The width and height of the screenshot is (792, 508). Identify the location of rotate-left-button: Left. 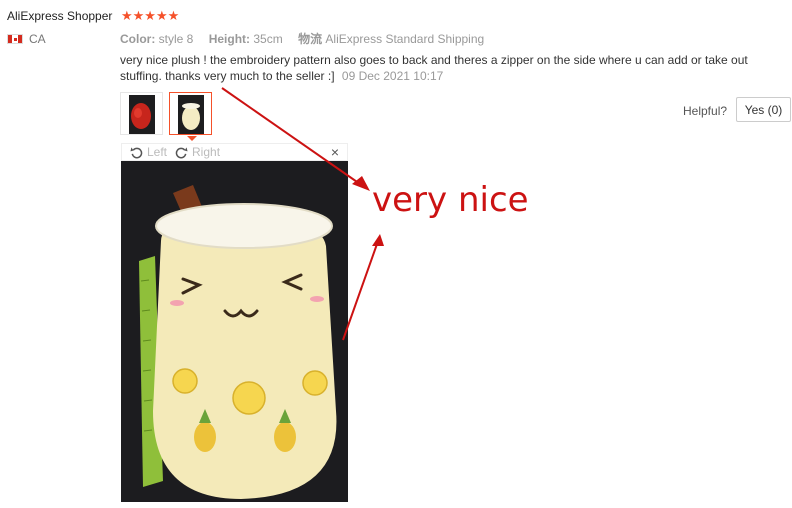
(148, 152).